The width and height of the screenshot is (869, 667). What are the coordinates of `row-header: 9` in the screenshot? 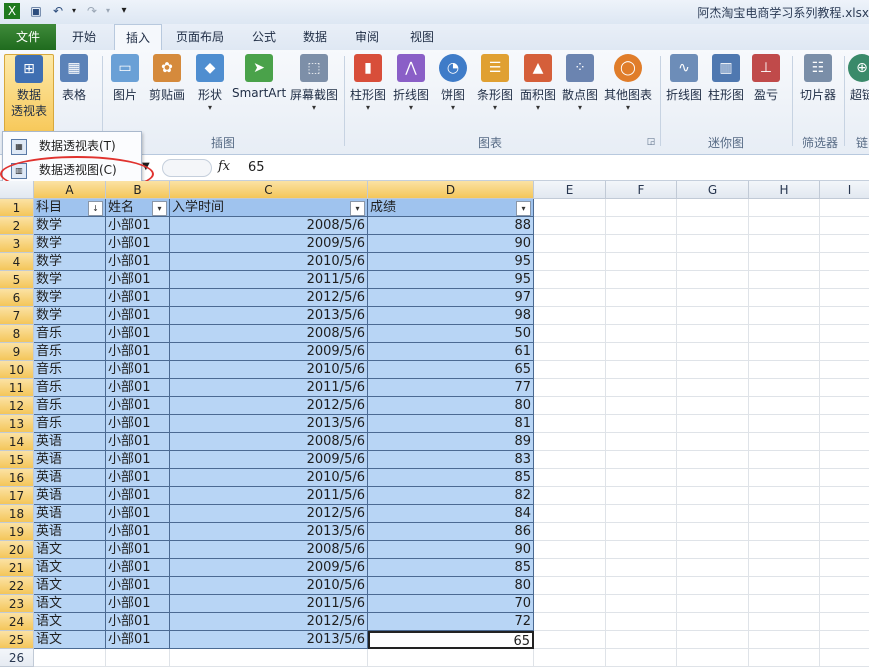 It's located at (17, 352).